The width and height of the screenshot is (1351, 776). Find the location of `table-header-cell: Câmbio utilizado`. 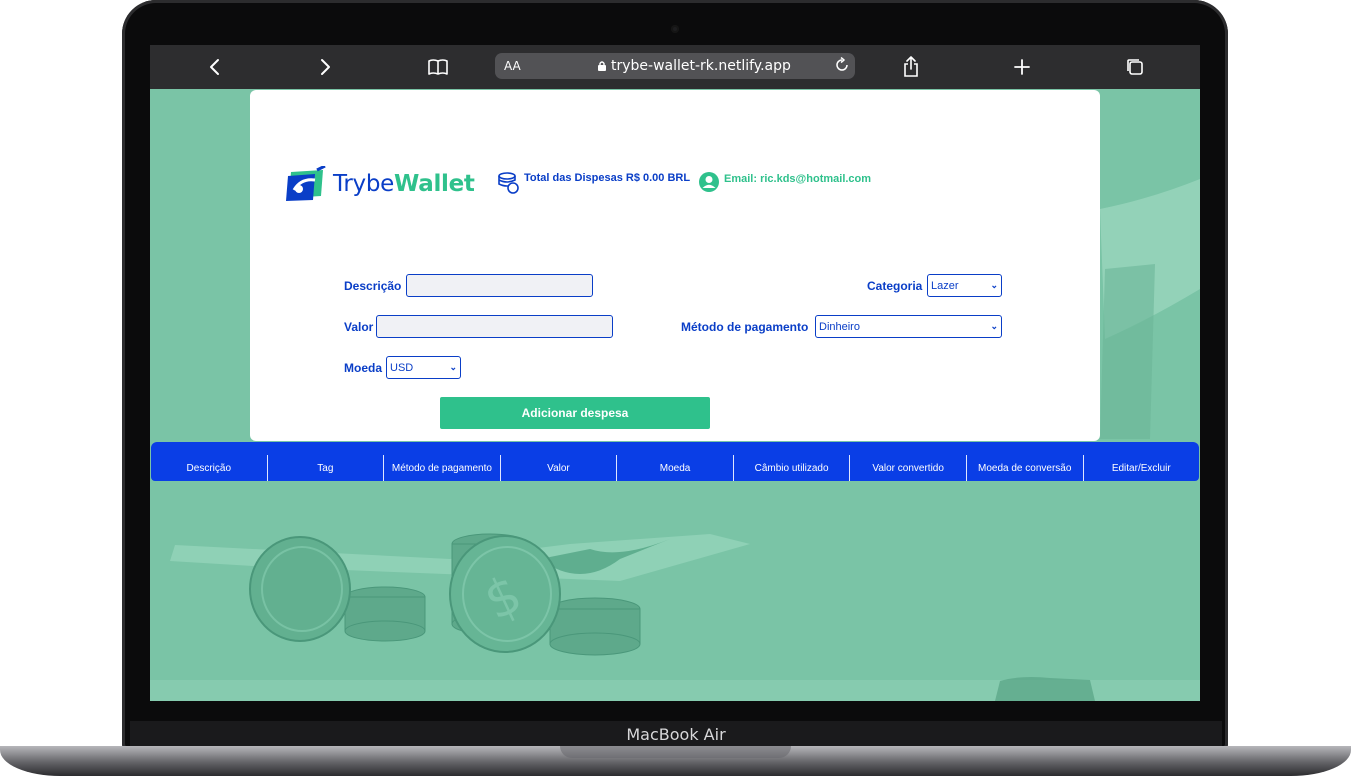

table-header-cell: Câmbio utilizado is located at coordinates (792, 468).